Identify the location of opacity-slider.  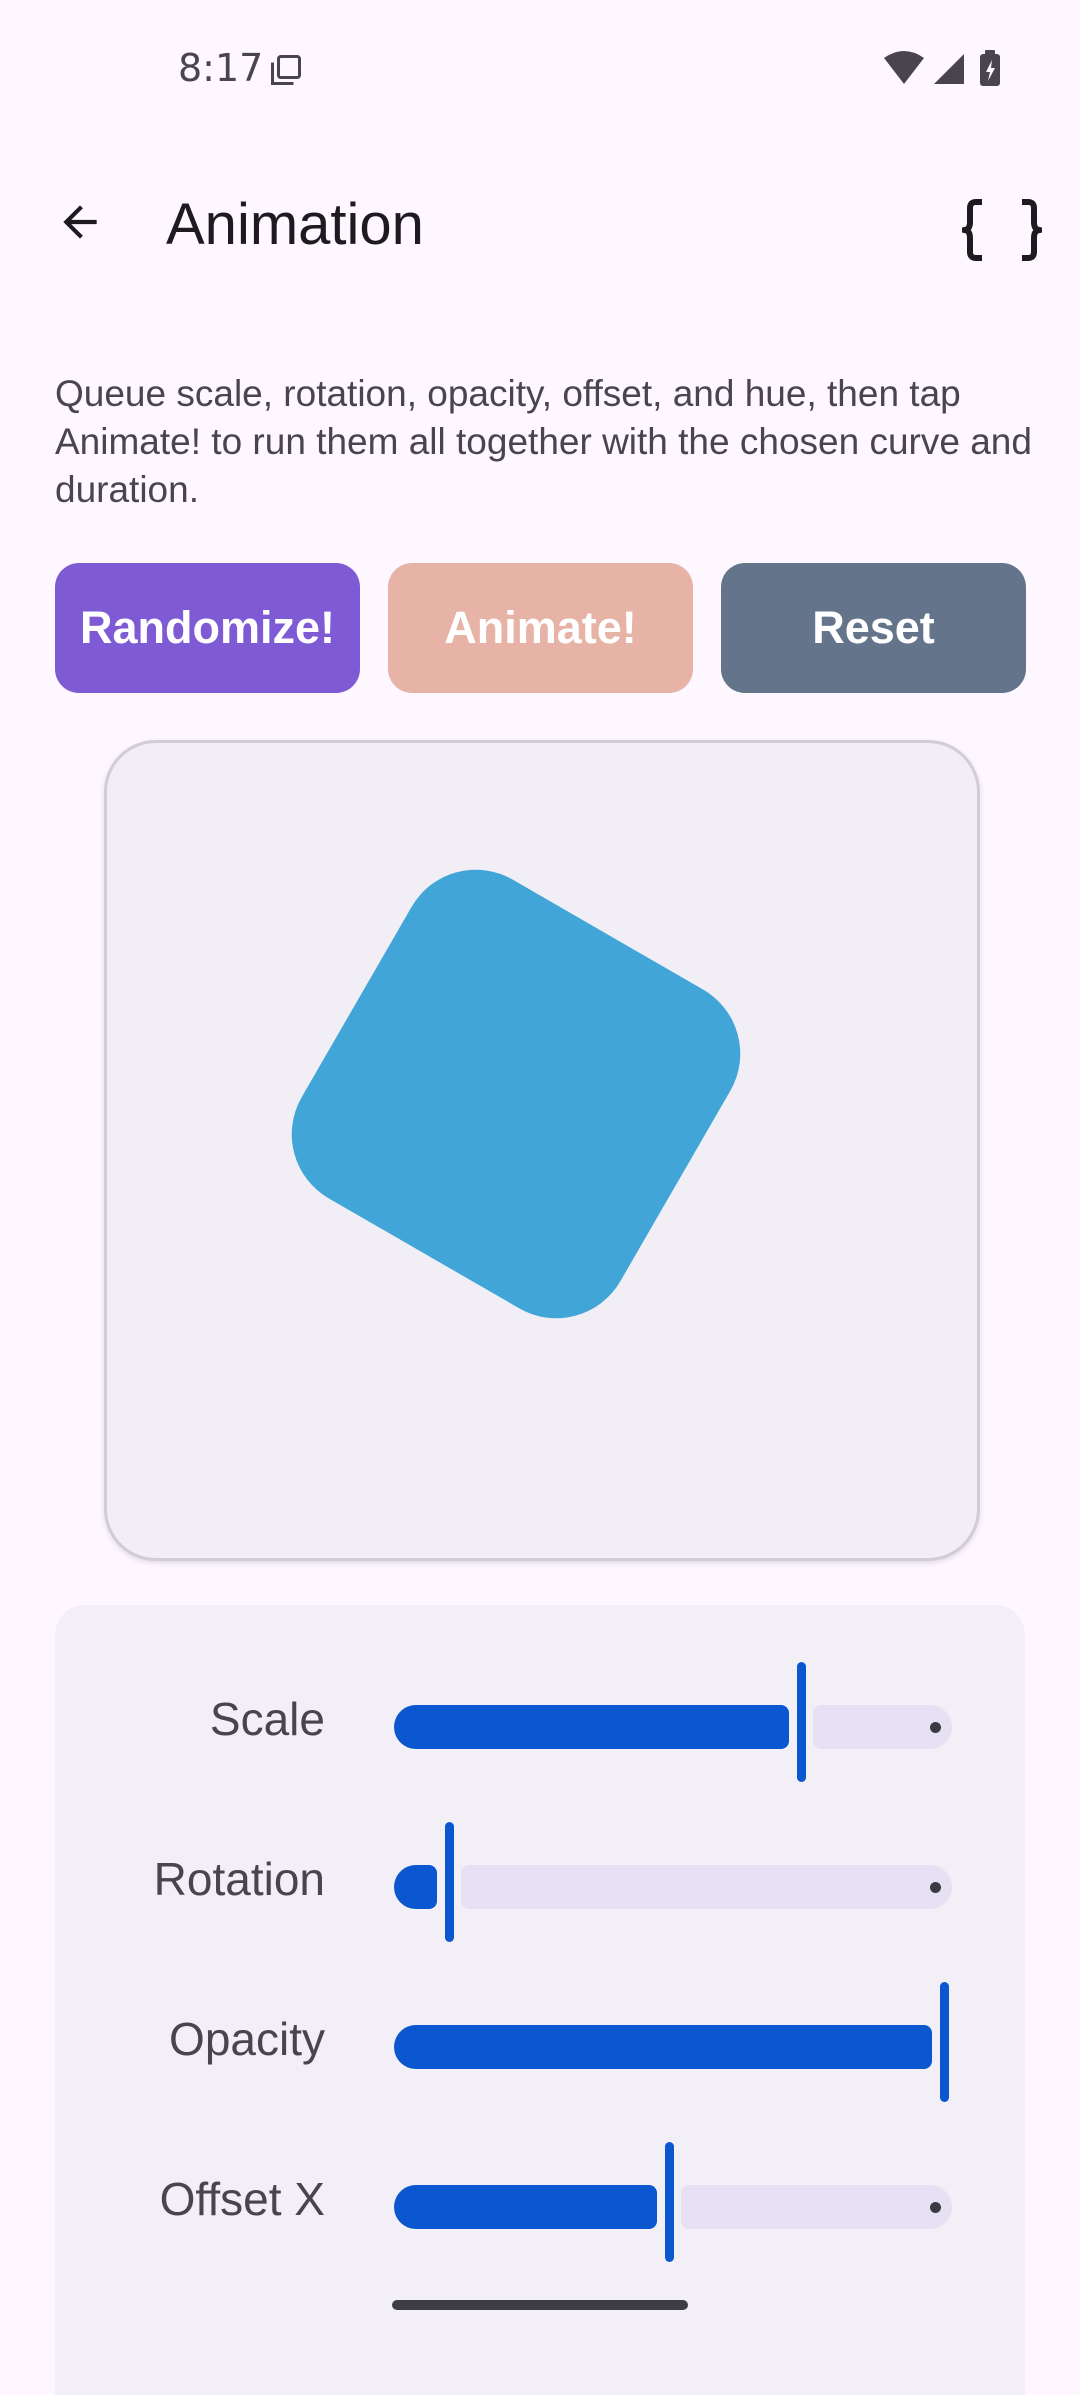
(672, 2042).